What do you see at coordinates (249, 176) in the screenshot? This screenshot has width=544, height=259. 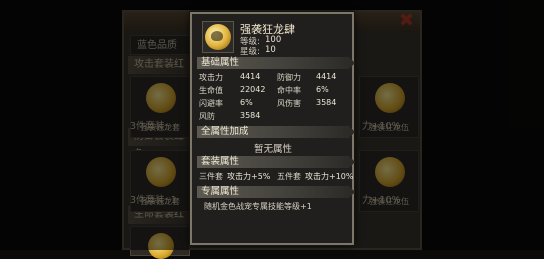 I see `set-bonus-value: 攻击力+5%` at bounding box center [249, 176].